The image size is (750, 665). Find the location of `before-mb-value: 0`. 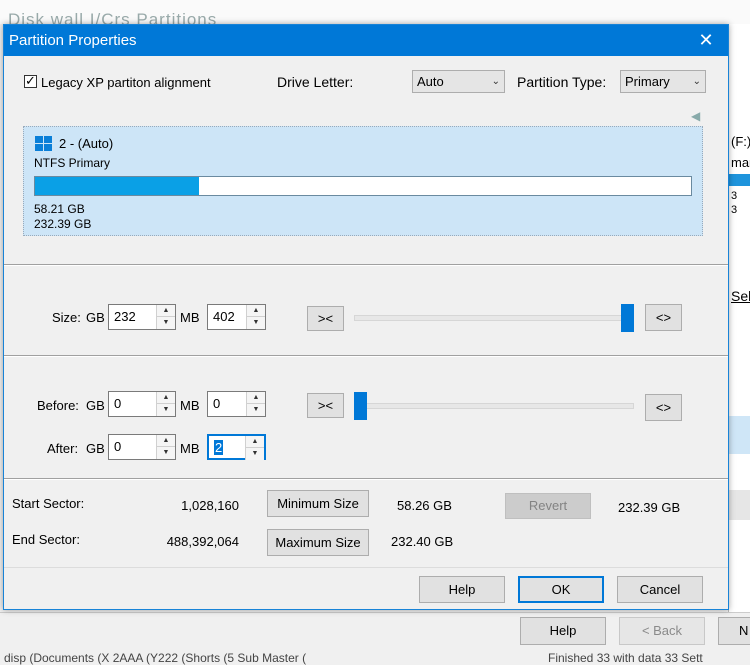

before-mb-value: 0 is located at coordinates (217, 403).